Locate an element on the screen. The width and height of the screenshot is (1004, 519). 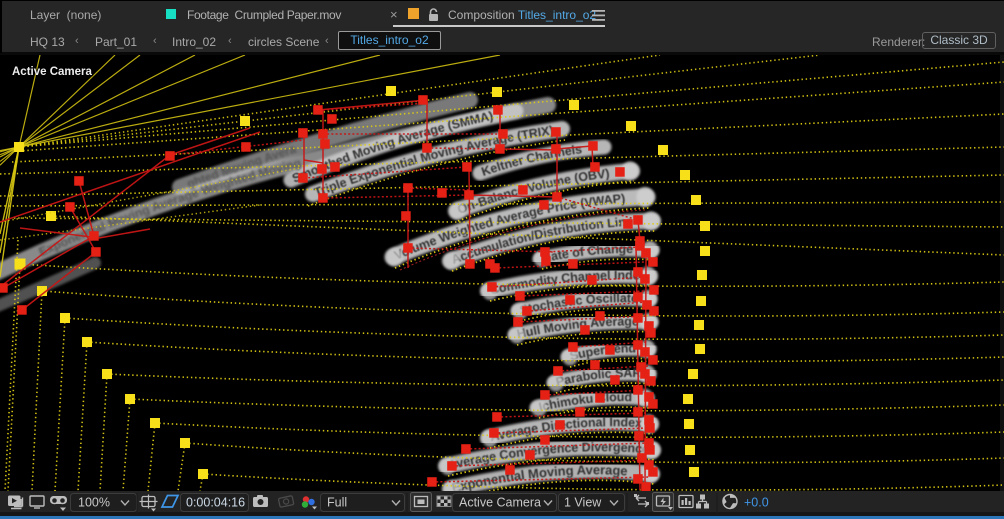
svg-text: +0.0 is located at coordinates (756, 503).